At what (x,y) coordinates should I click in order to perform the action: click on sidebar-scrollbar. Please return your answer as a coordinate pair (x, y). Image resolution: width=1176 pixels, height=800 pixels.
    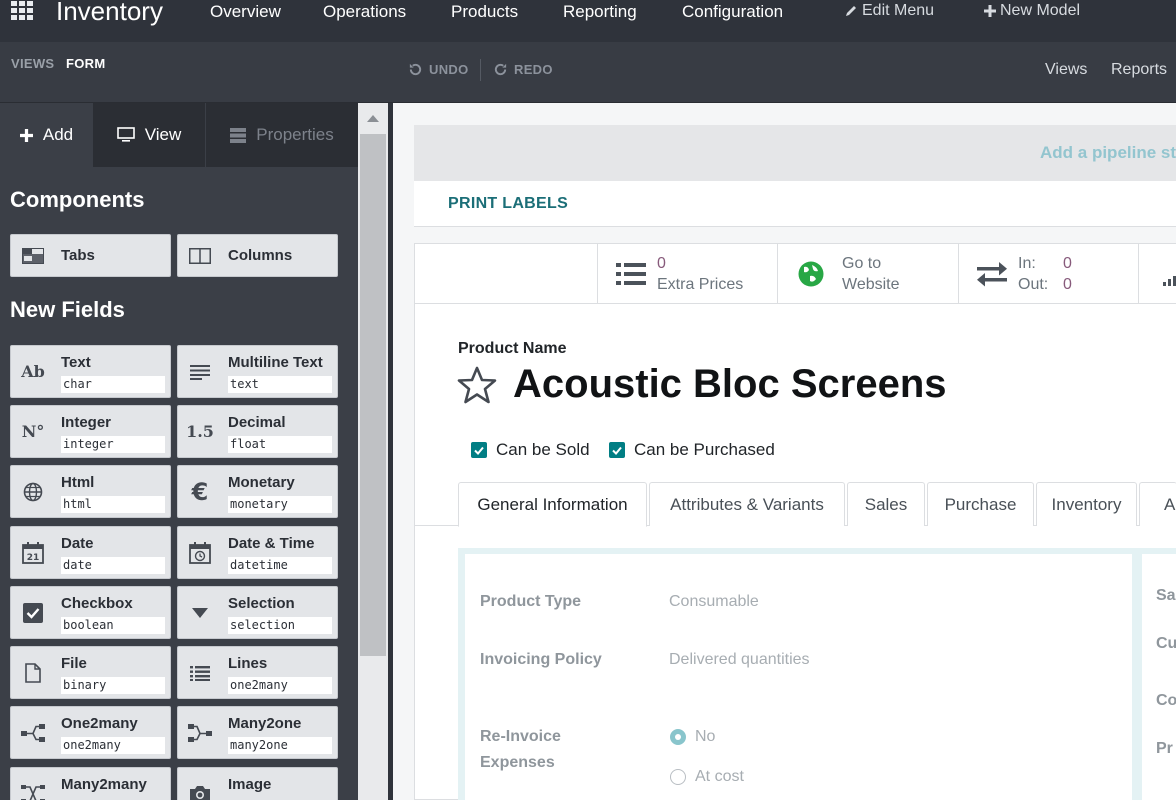
    Looking at the image, I should click on (373, 451).